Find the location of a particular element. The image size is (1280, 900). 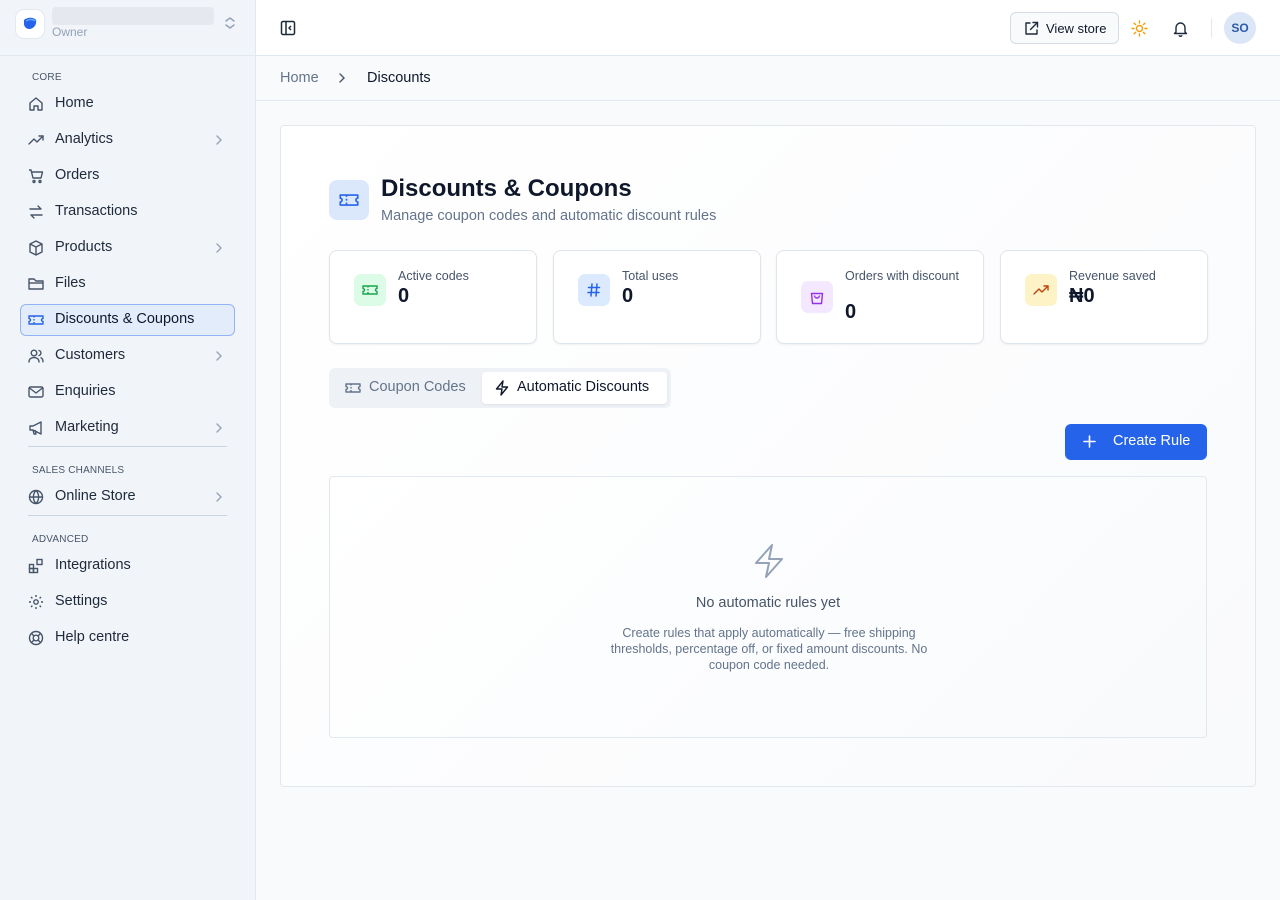

sidebar-item-label: Integrations is located at coordinates (93, 565).